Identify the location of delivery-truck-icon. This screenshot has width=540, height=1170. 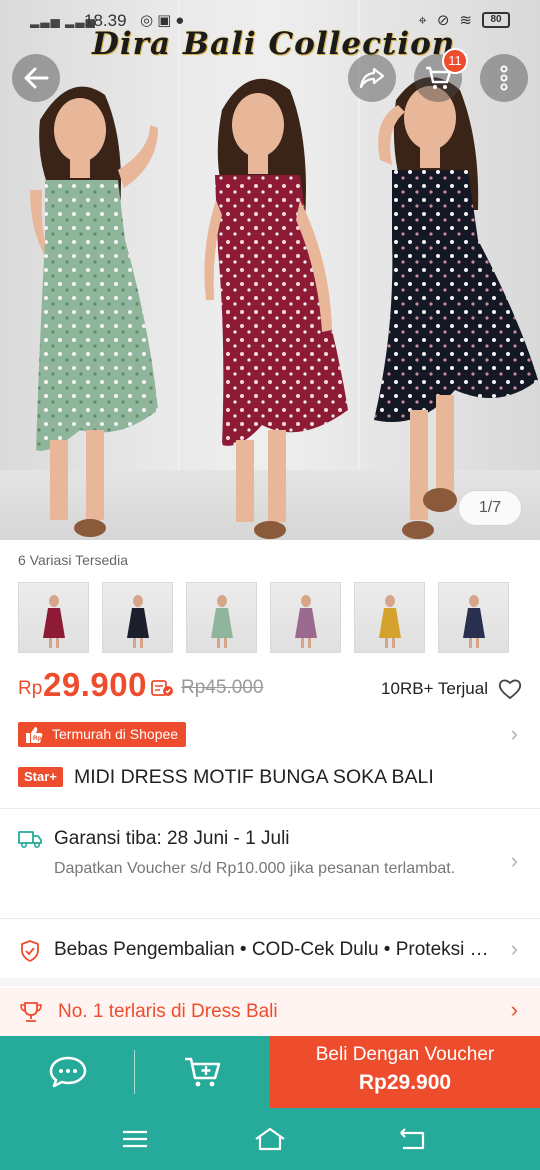
(30, 839).